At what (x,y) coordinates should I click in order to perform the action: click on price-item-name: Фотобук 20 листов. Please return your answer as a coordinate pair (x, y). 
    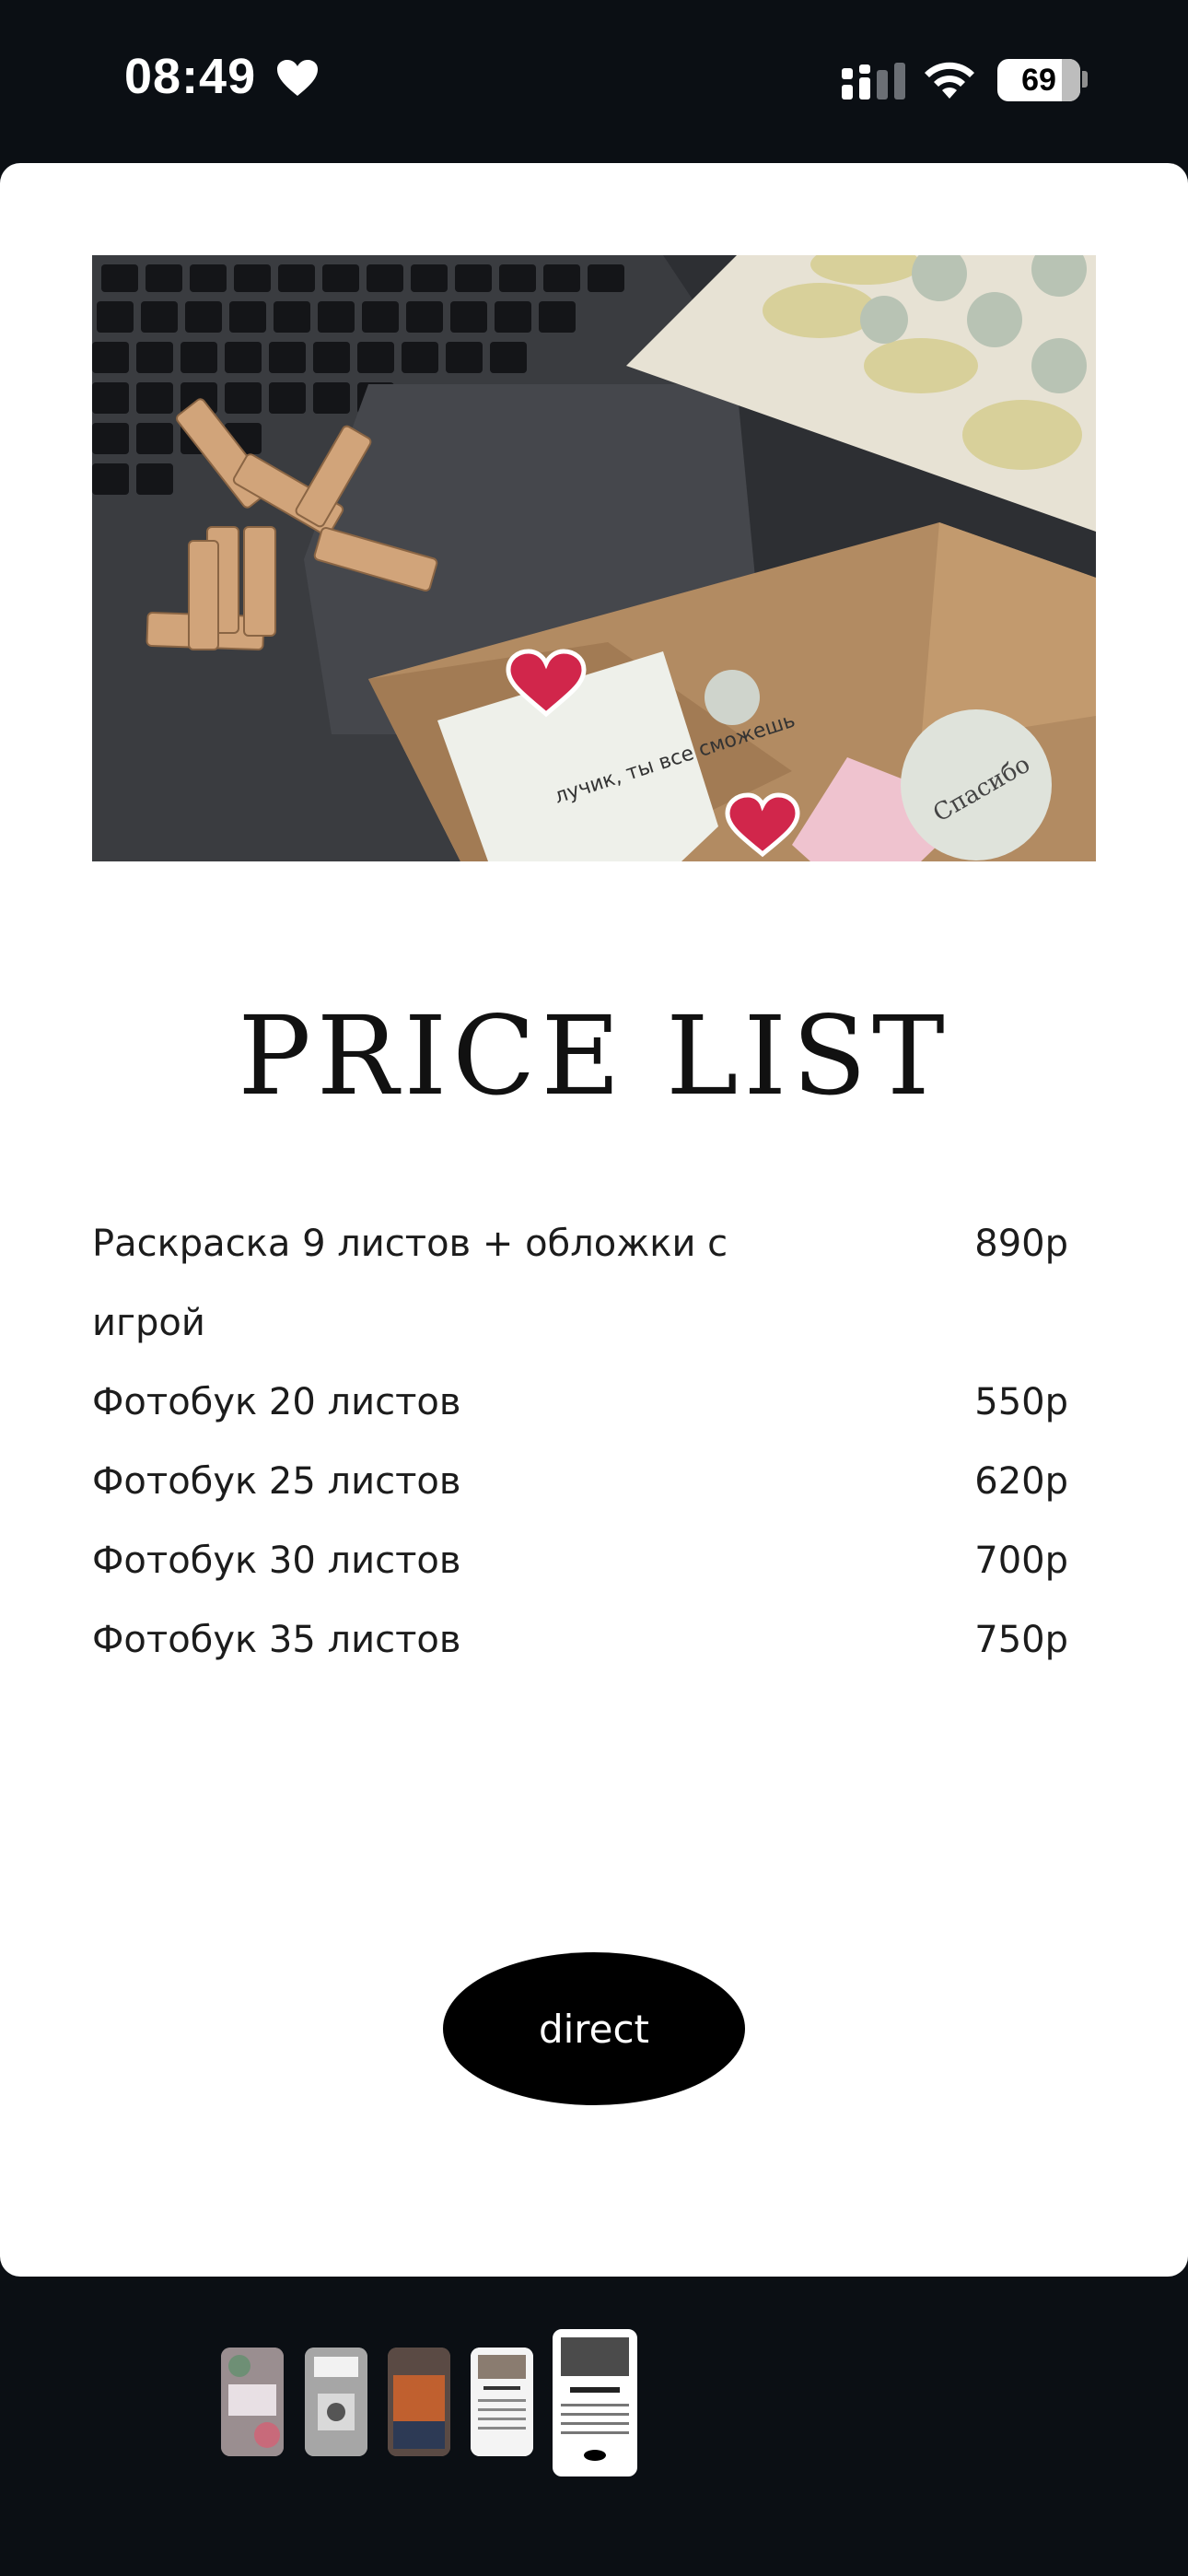
    Looking at the image, I should click on (276, 1402).